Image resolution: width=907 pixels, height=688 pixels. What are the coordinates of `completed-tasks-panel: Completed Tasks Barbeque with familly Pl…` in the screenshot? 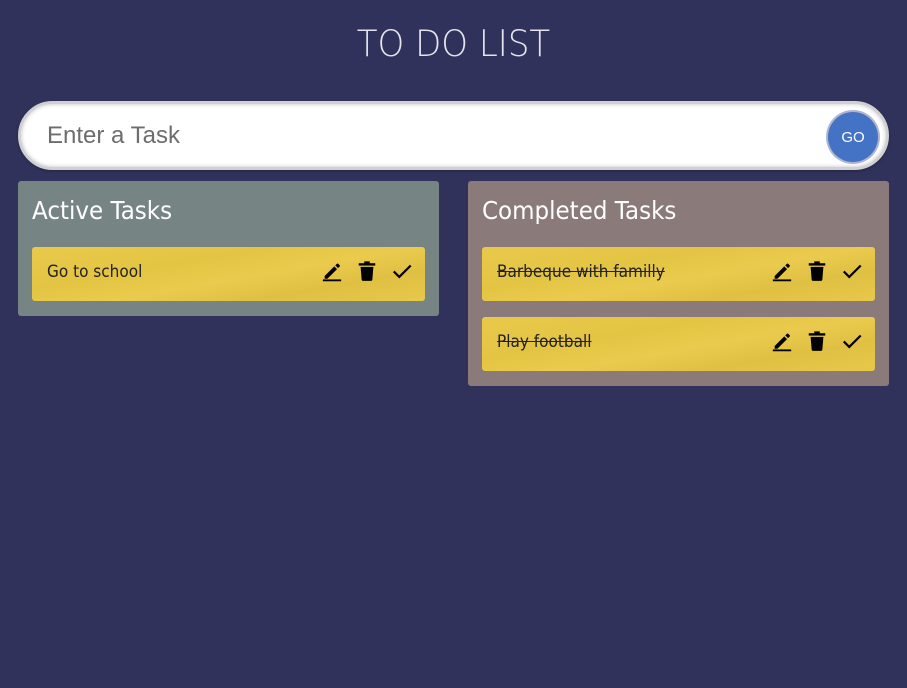 It's located at (678, 283).